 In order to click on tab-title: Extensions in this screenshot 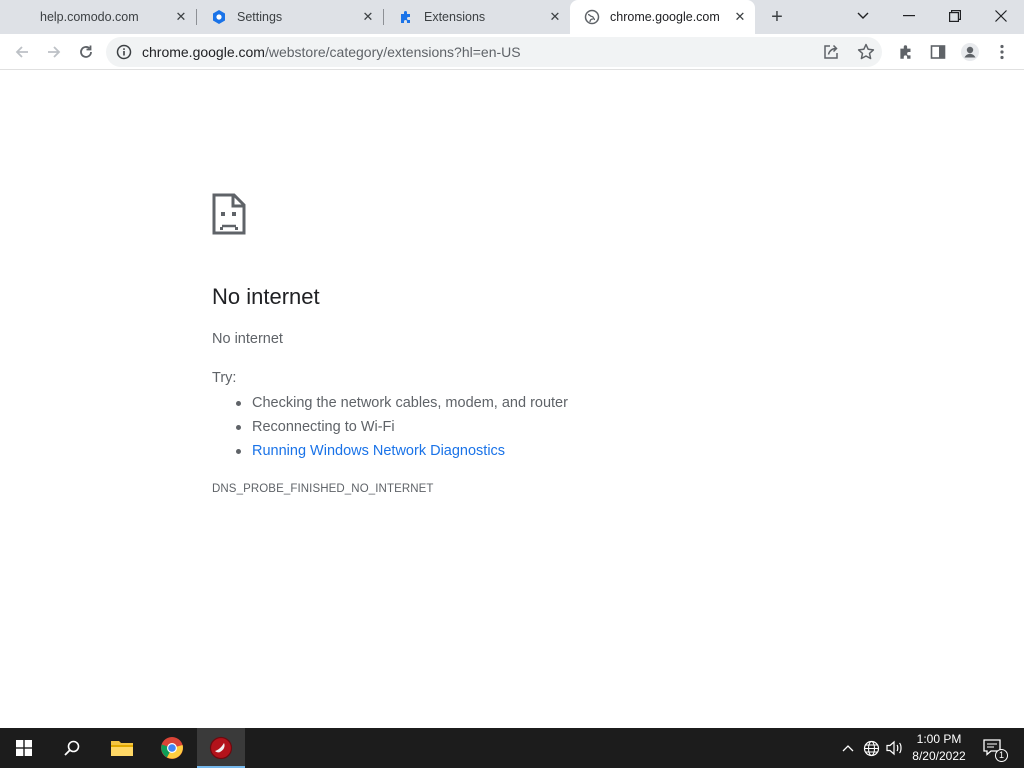, I will do `click(455, 17)`.